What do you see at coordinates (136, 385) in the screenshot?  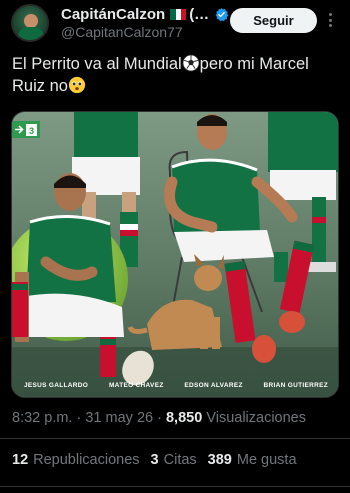 I see `player-caption: MATEO CHAVEZ` at bounding box center [136, 385].